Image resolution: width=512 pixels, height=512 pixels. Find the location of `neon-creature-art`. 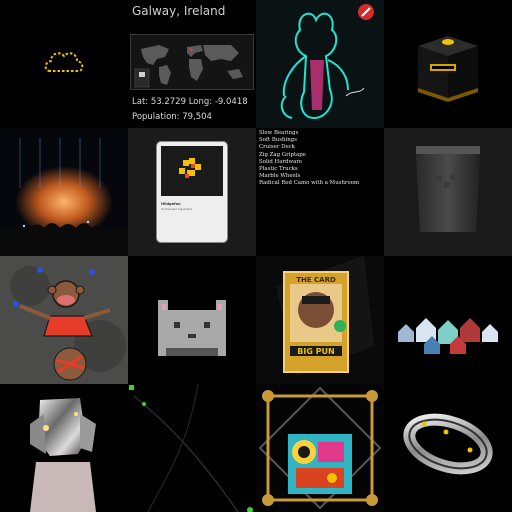

neon-creature-art is located at coordinates (327, 62).